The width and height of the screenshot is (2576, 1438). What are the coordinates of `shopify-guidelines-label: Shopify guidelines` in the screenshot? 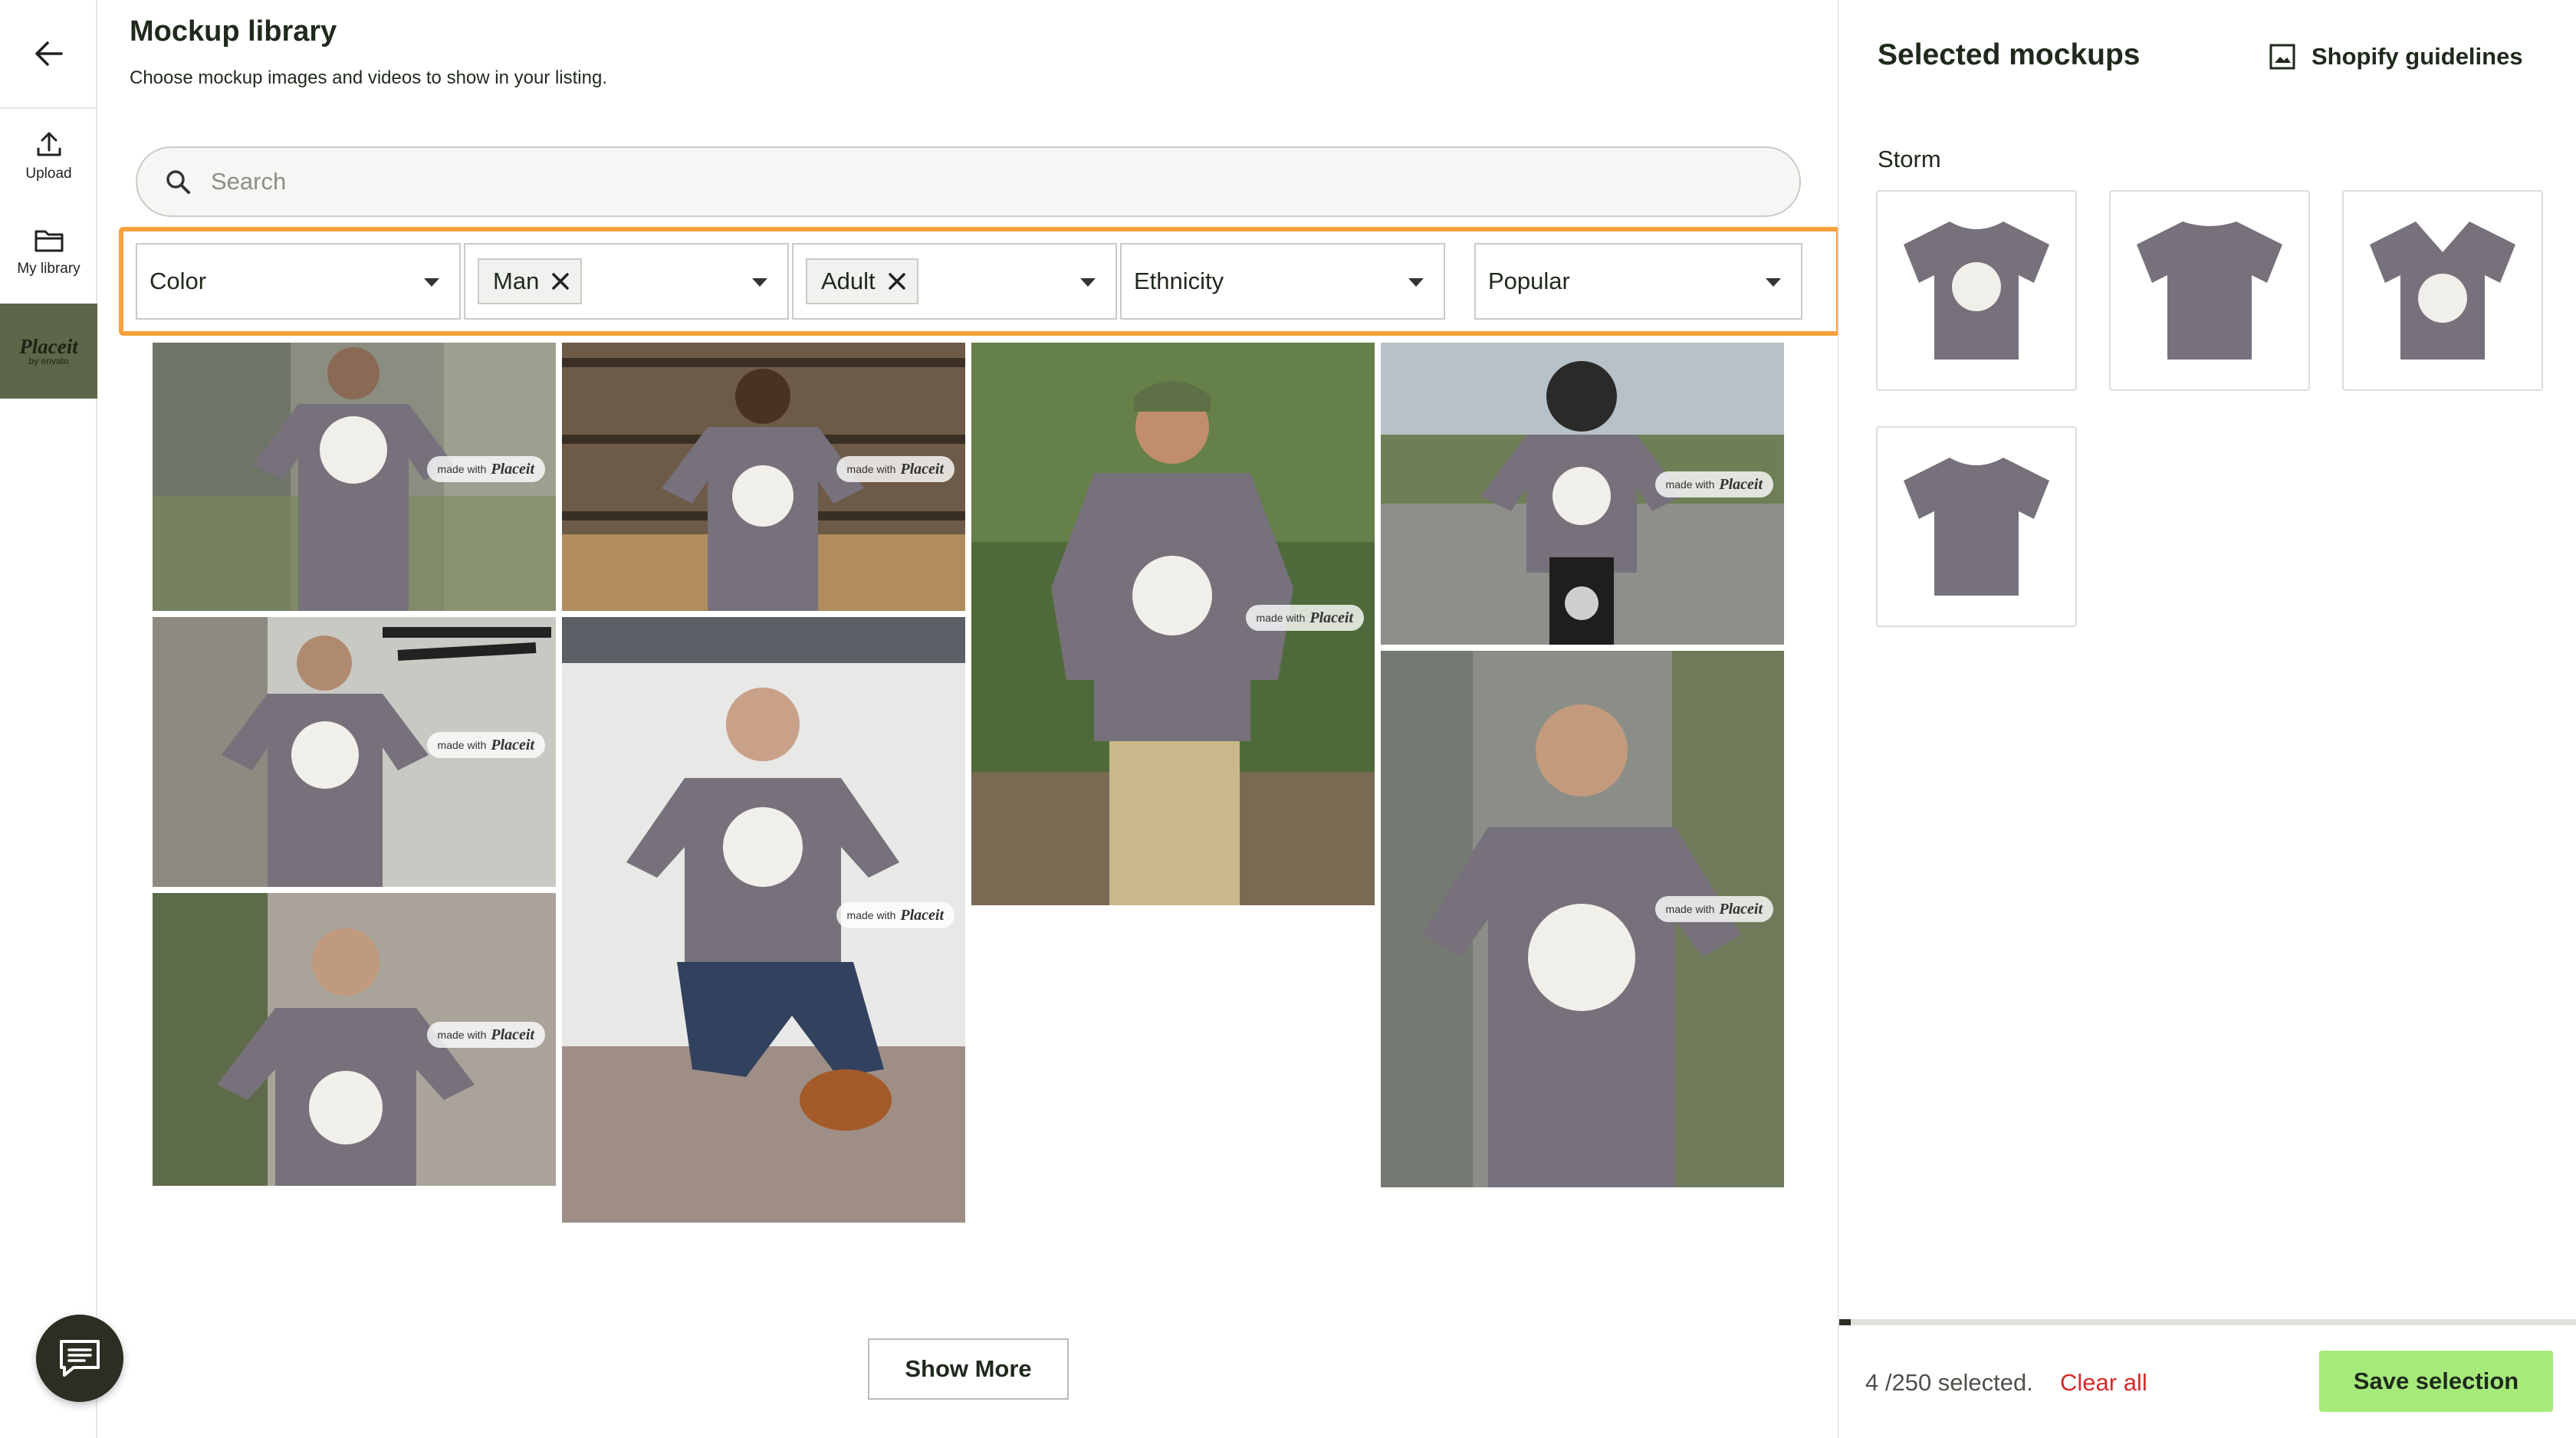 It's located at (2418, 56).